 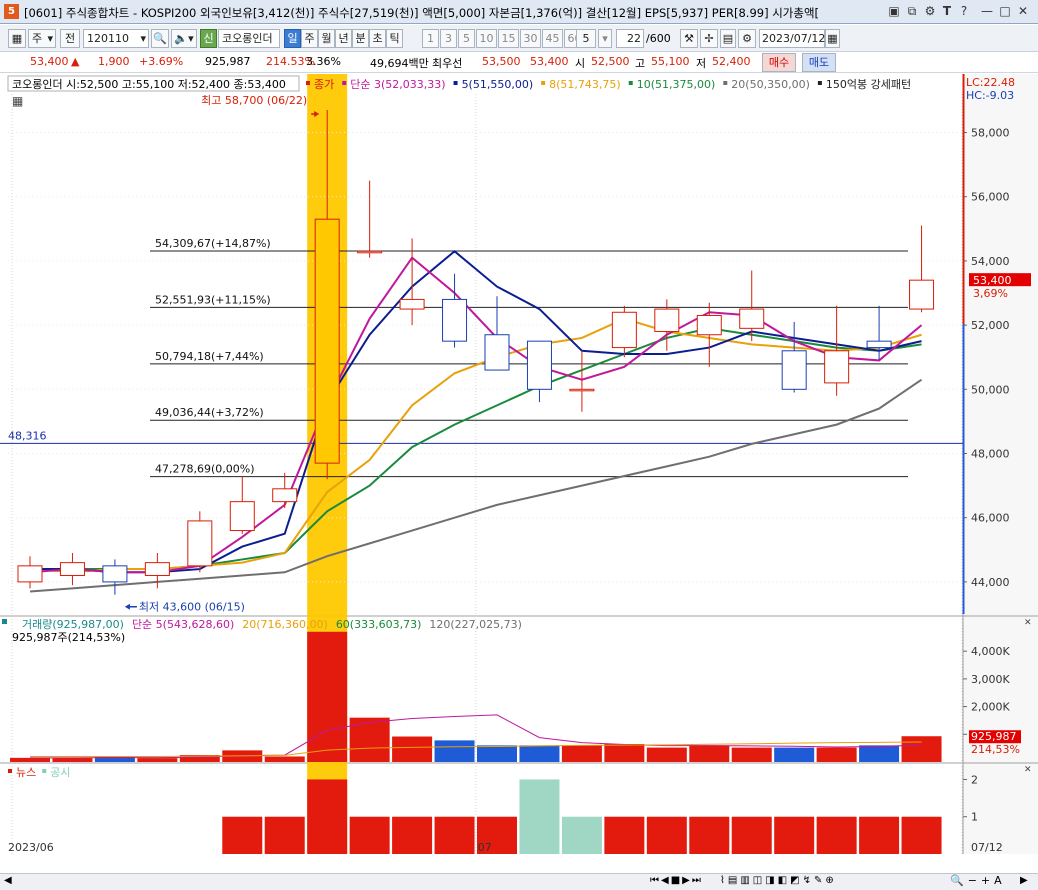 What do you see at coordinates (552, 38) in the screenshot?
I see `interval-button-45: 45` at bounding box center [552, 38].